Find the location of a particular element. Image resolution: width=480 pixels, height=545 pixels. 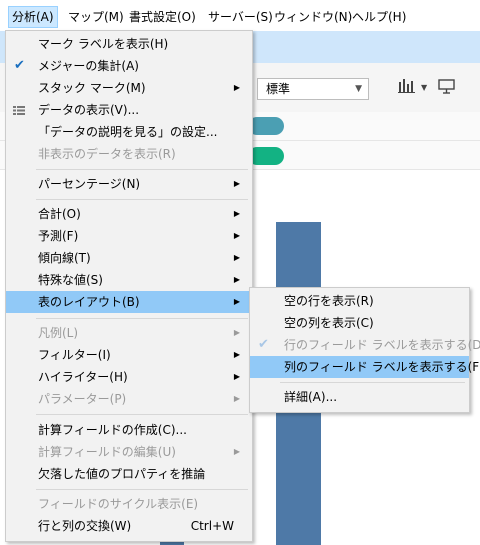

table-icon is located at coordinates (19, 110).